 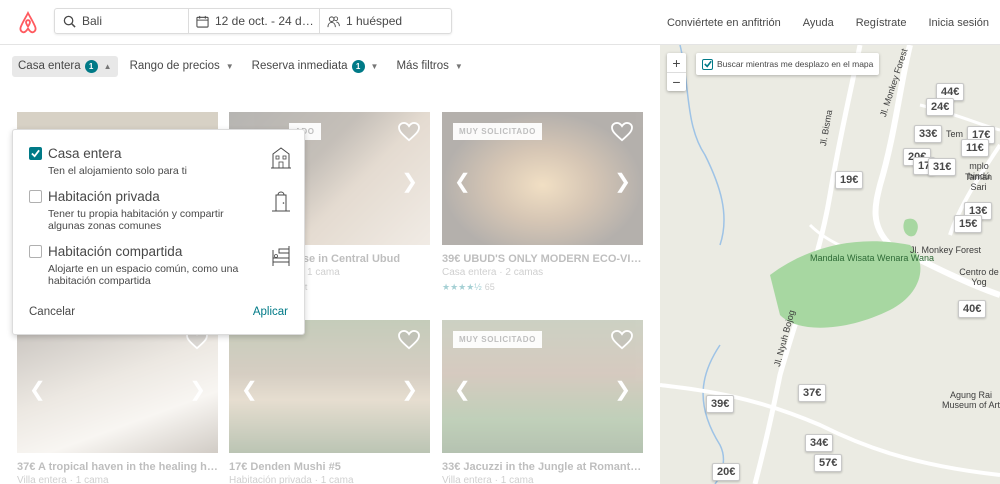 What do you see at coordinates (291, 479) in the screenshot?
I see `listing-subtitle: Habitación privada · 1 cama` at bounding box center [291, 479].